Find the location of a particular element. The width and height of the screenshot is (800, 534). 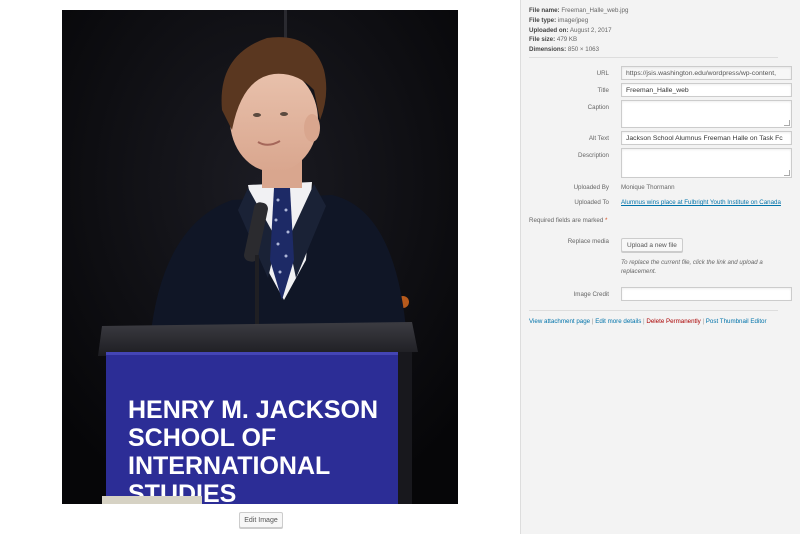

image-credit-label: Image Credit is located at coordinates (591, 294).